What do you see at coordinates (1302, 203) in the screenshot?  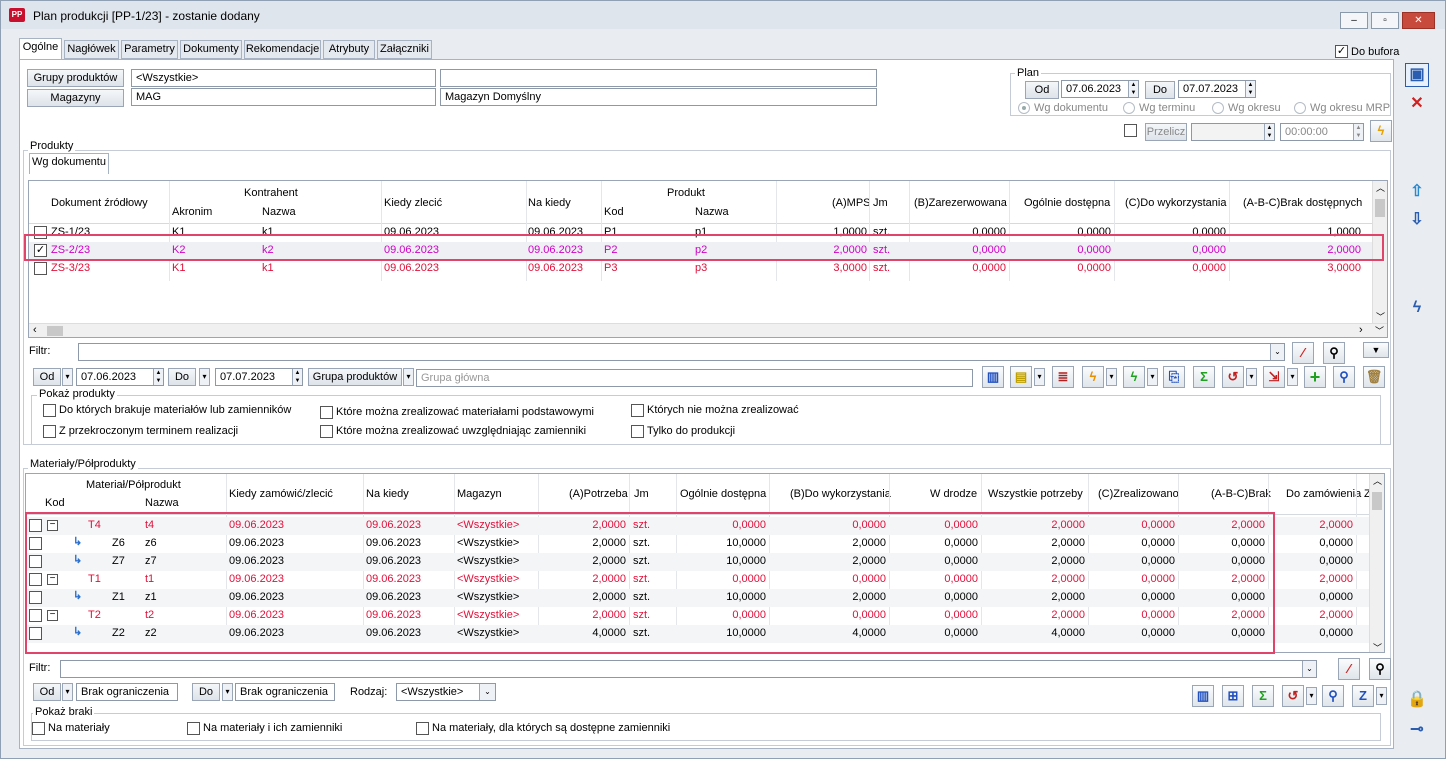 I see `col-brak: (A-B-C)Brak dostępnych` at bounding box center [1302, 203].